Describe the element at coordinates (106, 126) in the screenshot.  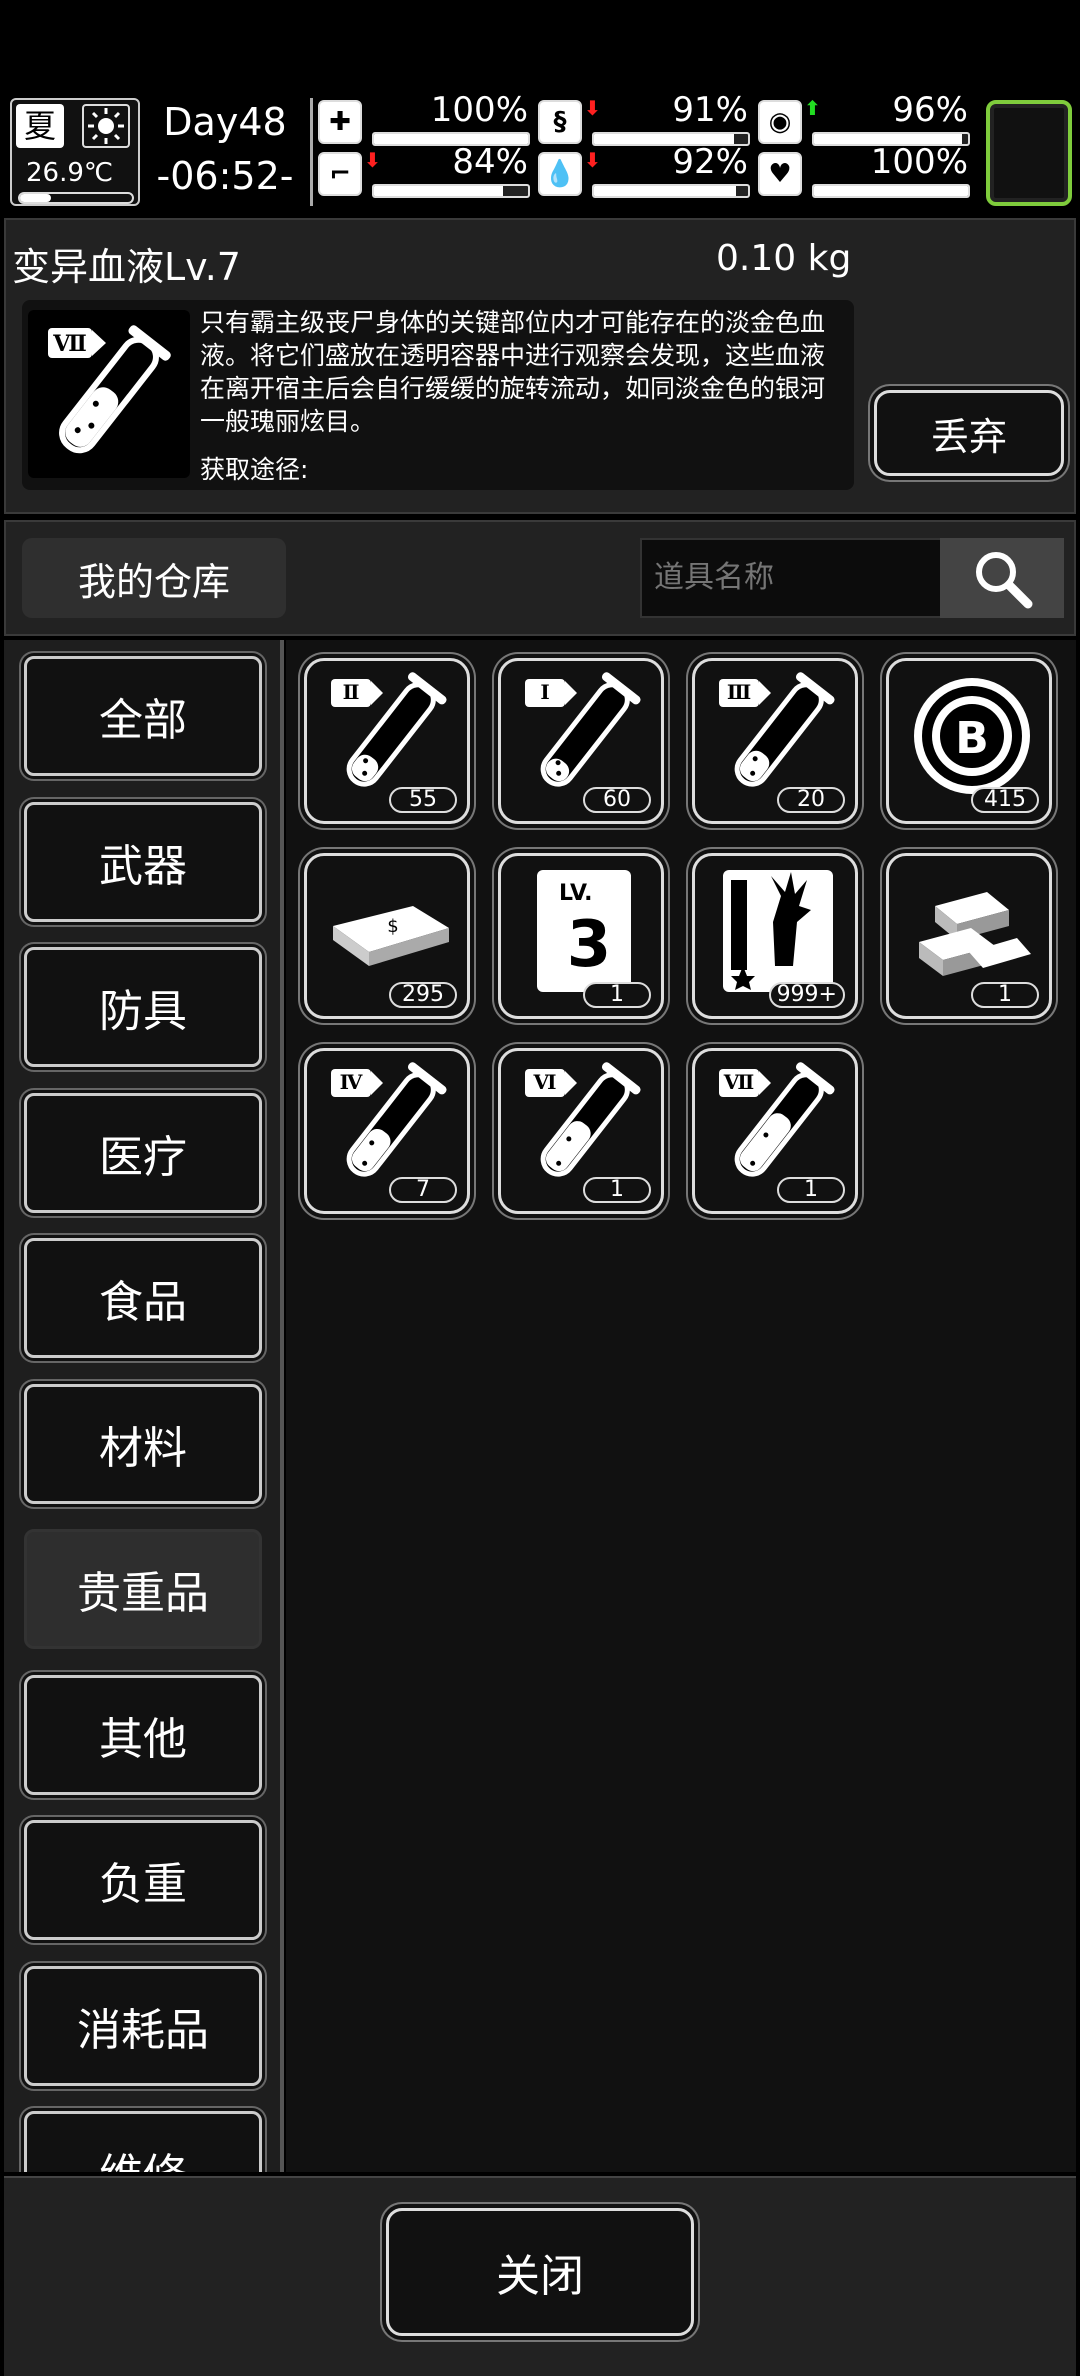
I see `sun-icon` at that location.